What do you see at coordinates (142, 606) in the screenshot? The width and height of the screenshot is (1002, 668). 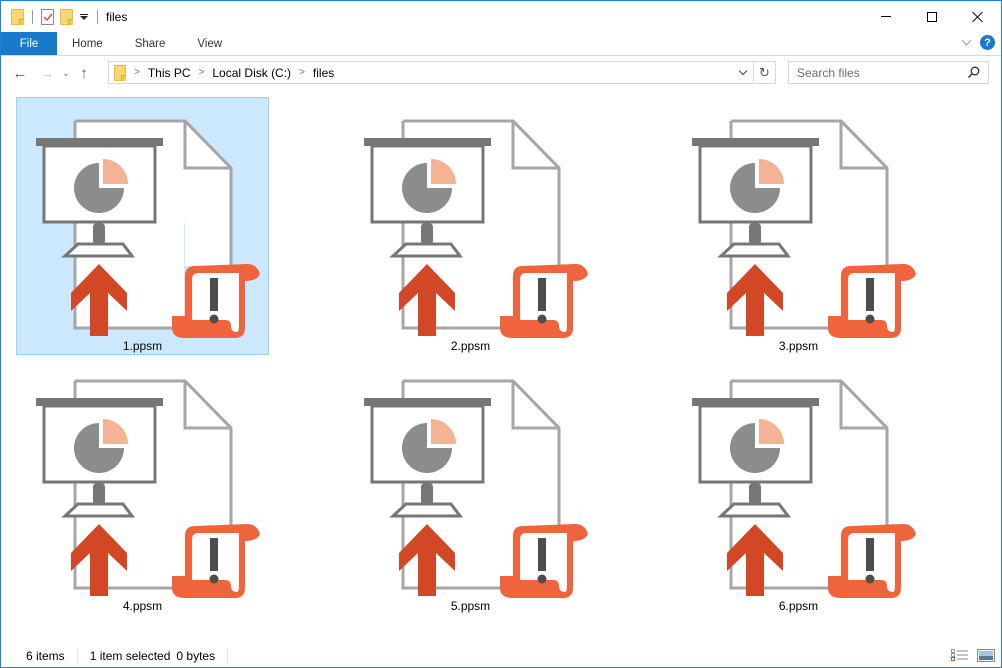 I see `file-name: 4.ppsm` at bounding box center [142, 606].